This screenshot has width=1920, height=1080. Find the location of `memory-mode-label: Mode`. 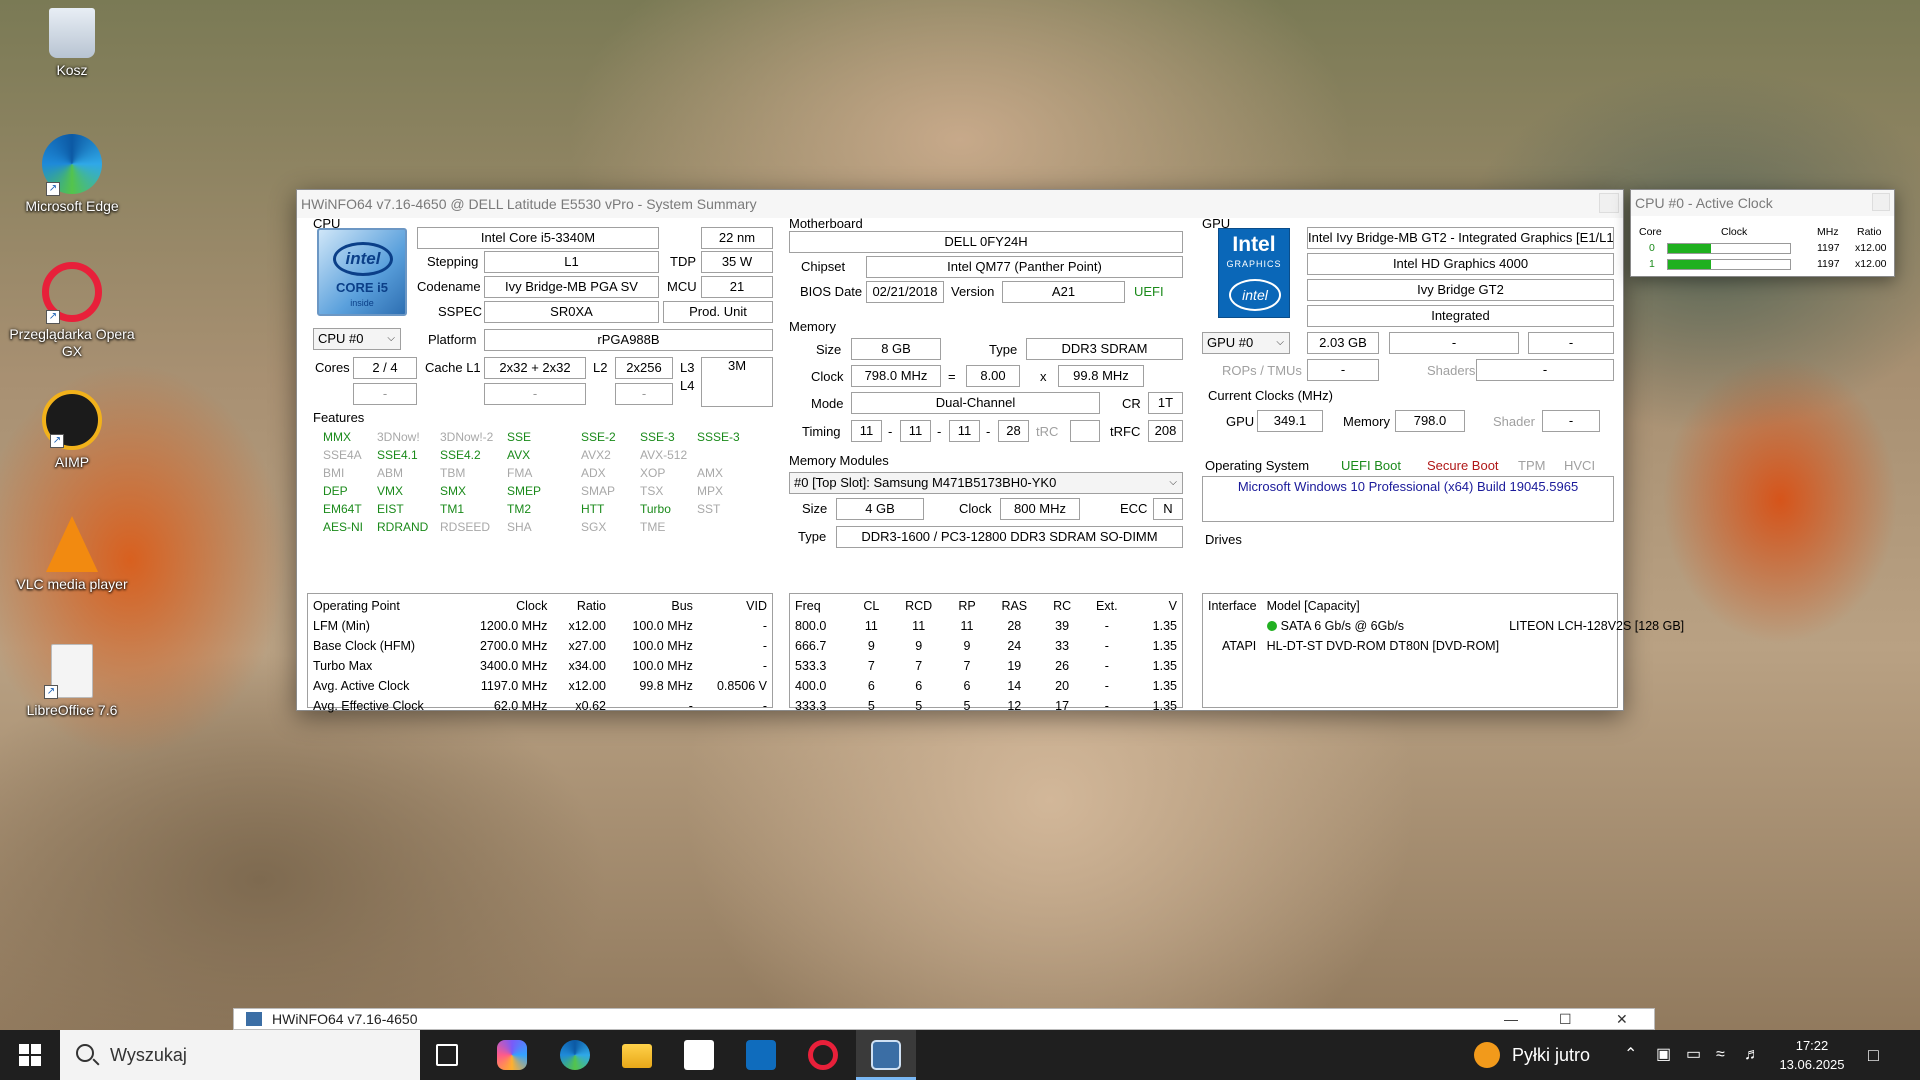

memory-mode-label: Mode is located at coordinates (827, 403).